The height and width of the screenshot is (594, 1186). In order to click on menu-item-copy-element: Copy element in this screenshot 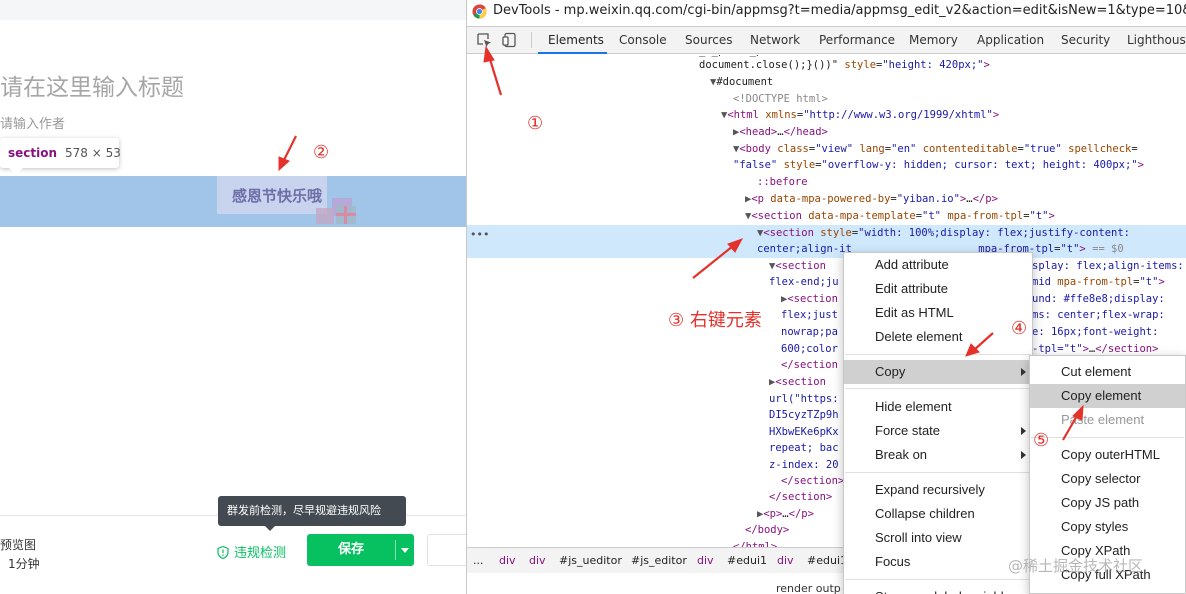, I will do `click(1107, 396)`.